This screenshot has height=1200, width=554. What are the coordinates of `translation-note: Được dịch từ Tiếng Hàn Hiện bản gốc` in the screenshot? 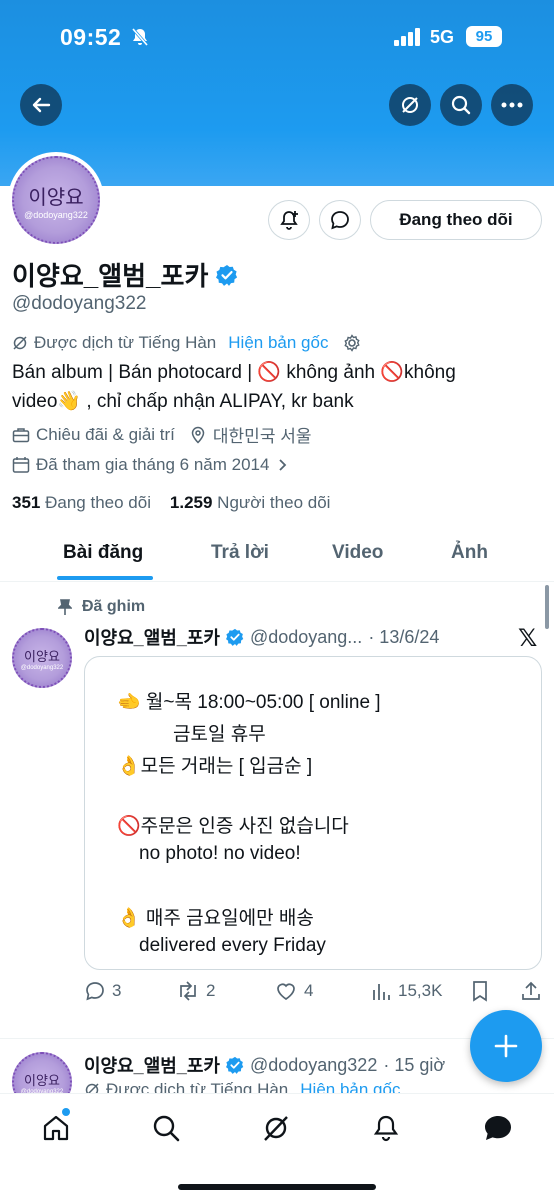 It's located at (187, 343).